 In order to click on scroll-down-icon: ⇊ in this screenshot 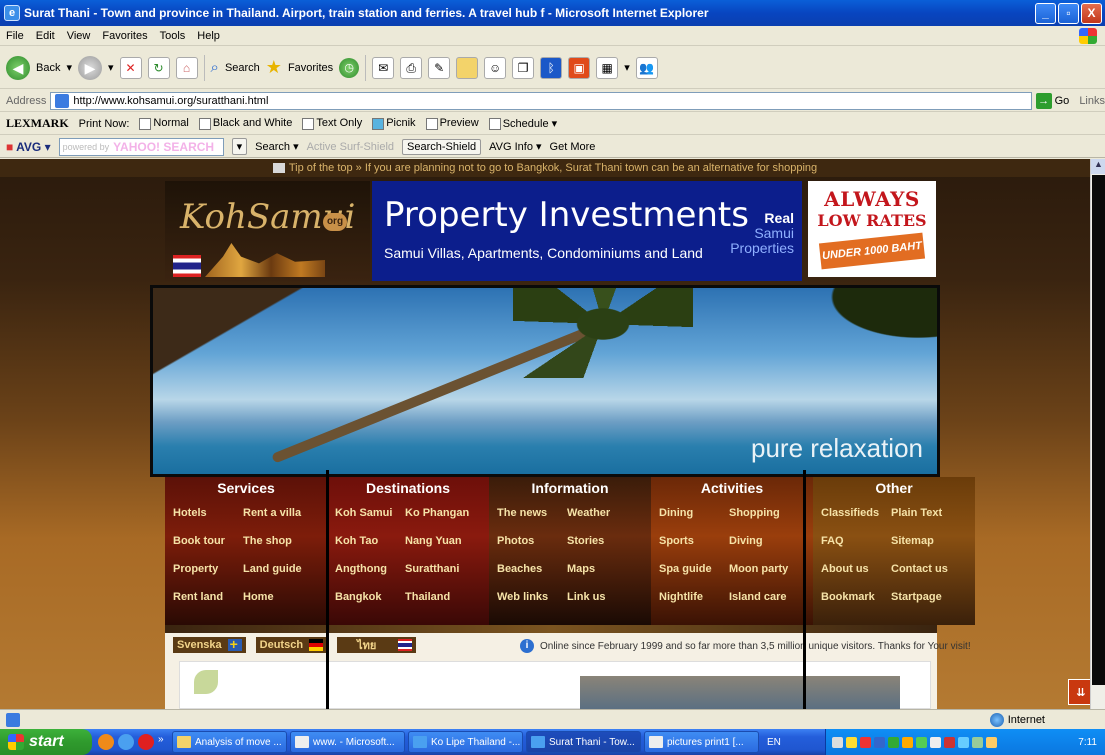, I will do `click(1079, 692)`.